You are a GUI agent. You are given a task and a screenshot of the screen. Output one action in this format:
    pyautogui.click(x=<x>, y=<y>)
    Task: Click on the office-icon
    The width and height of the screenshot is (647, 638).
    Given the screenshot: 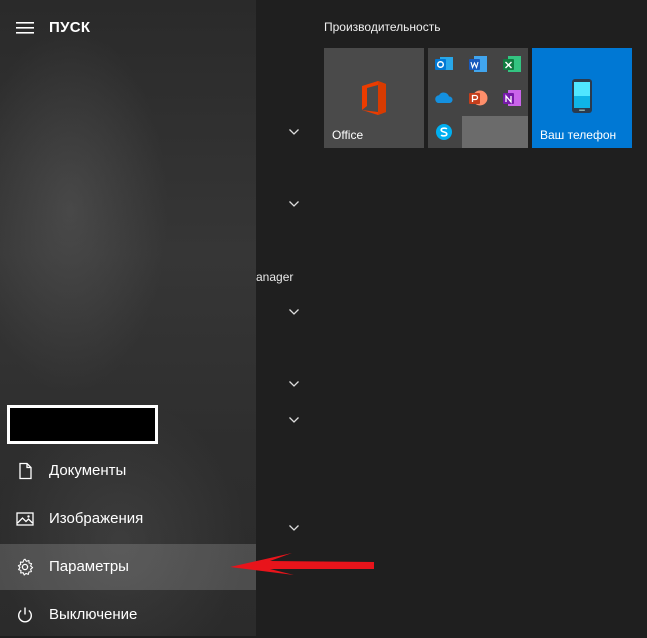 What is the action you would take?
    pyautogui.click(x=374, y=98)
    